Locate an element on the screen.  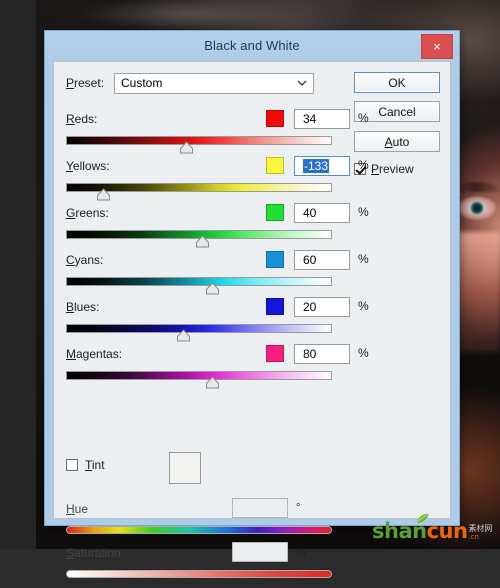
preset-label: Preset: is located at coordinates (85, 83).